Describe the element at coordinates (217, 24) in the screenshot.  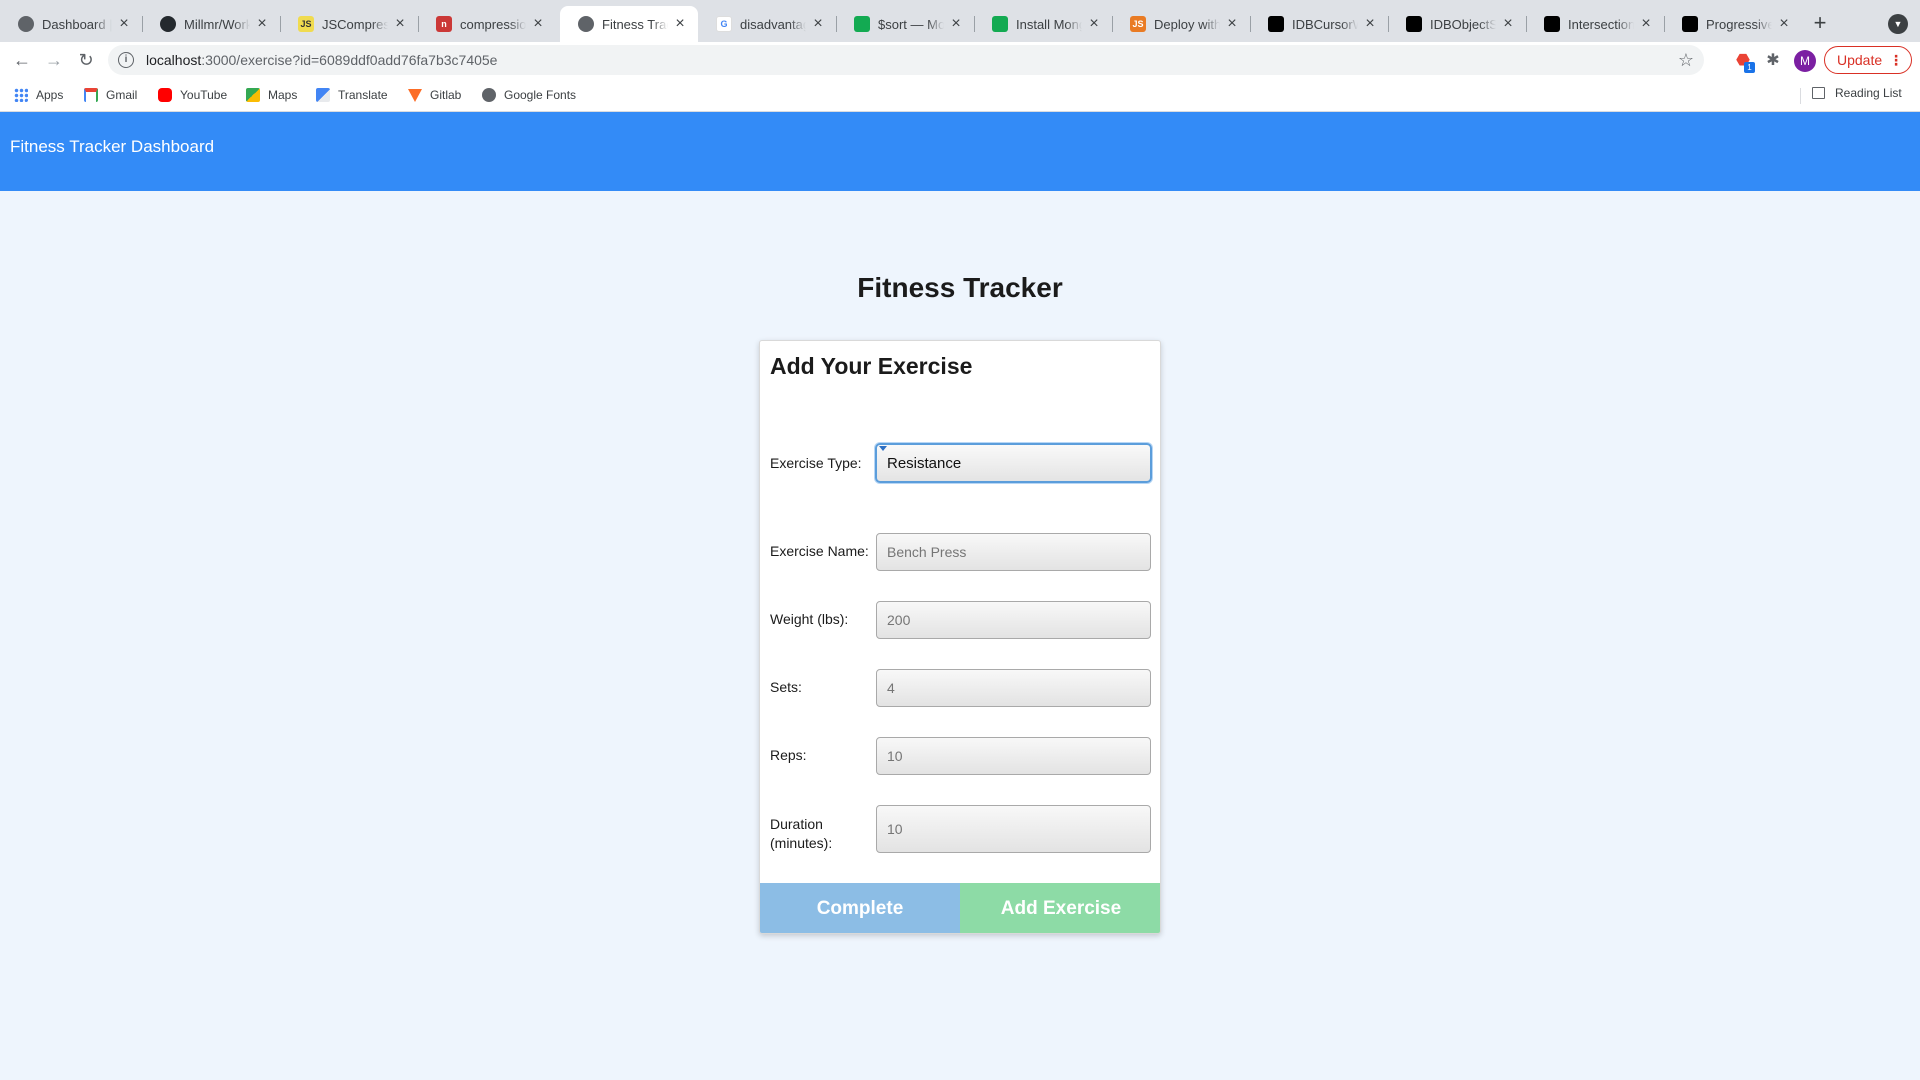
I see `tab-title: Millmr/Workout` at that location.